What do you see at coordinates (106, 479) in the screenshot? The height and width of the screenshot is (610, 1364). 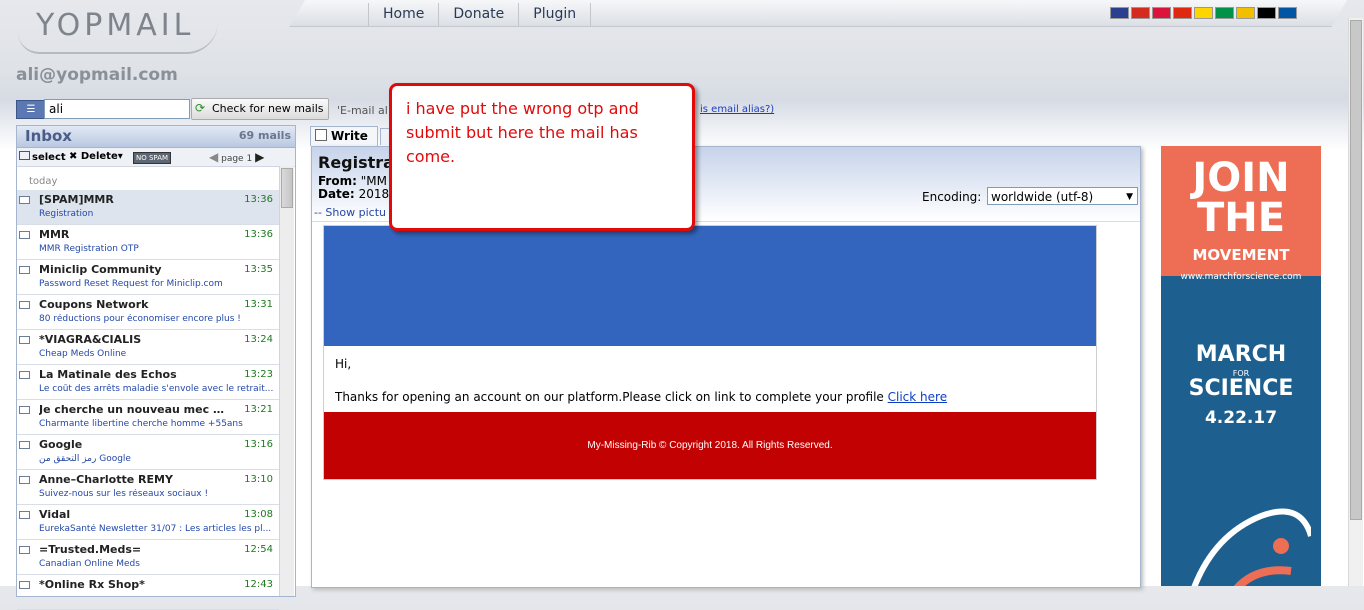 I see `mail-from: Anne–Charlotte REMY` at bounding box center [106, 479].